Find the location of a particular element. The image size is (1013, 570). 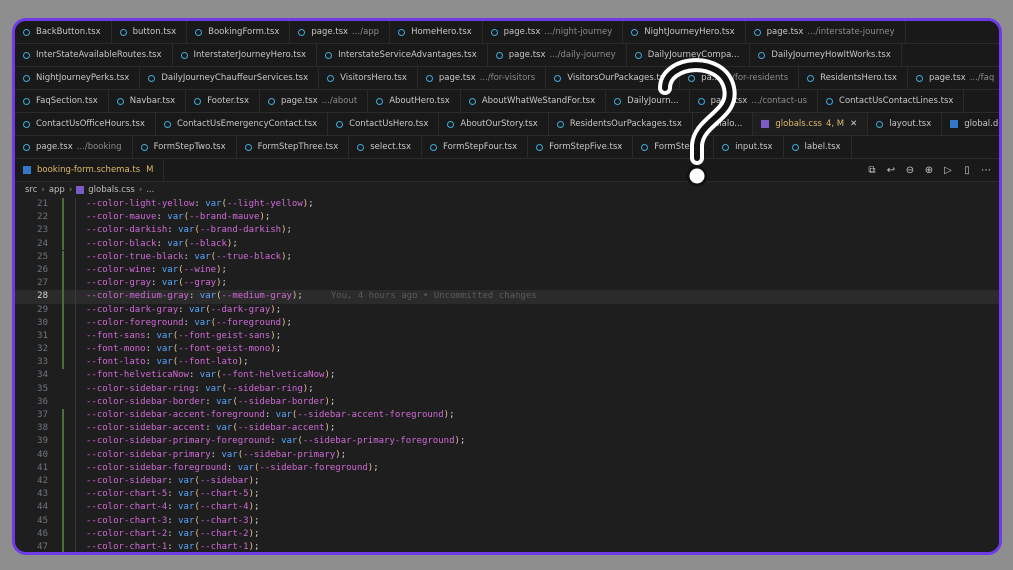

editor-tab: page.tsx .../faq is located at coordinates (953, 78).